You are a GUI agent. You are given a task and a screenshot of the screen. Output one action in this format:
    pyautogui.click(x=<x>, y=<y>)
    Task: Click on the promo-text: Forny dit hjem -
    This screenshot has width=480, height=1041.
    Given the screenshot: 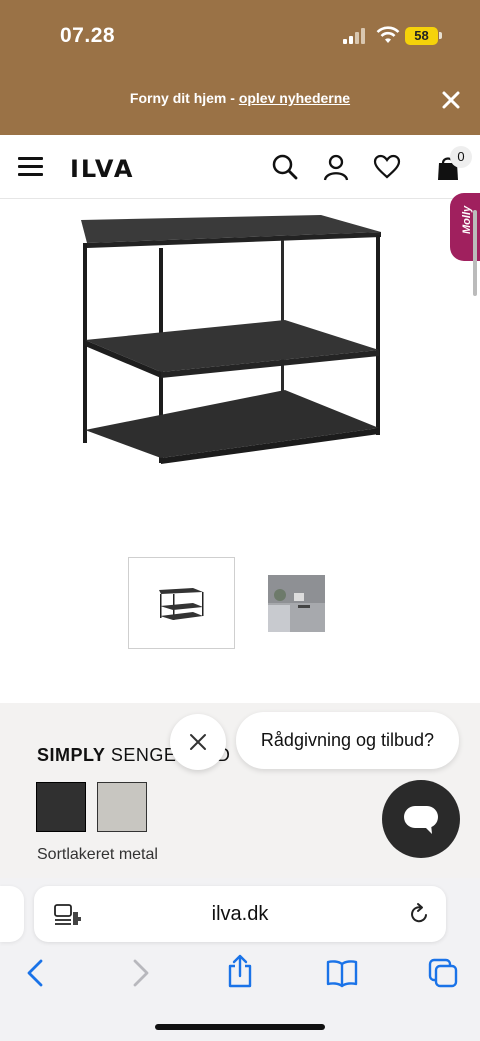 What is the action you would take?
    pyautogui.click(x=184, y=98)
    